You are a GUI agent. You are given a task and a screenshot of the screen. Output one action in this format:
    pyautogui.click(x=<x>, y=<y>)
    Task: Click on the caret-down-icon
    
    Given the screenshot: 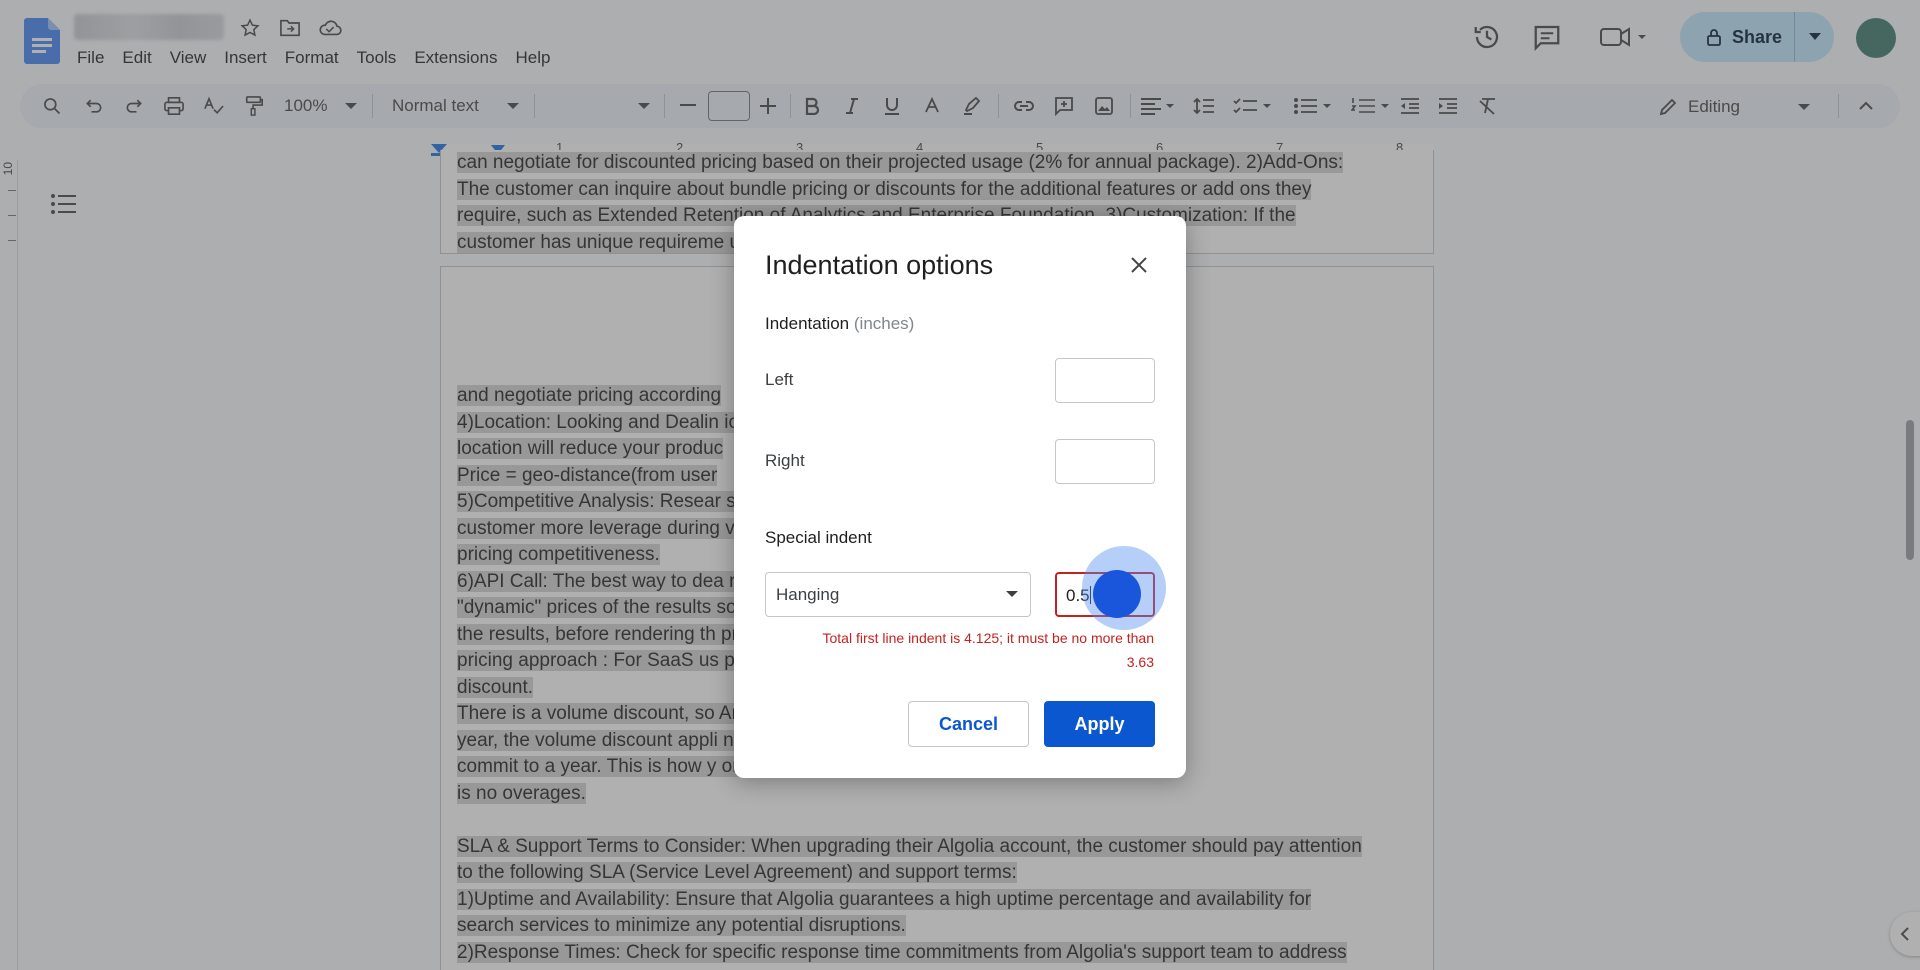 What is the action you would take?
    pyautogui.click(x=1012, y=594)
    